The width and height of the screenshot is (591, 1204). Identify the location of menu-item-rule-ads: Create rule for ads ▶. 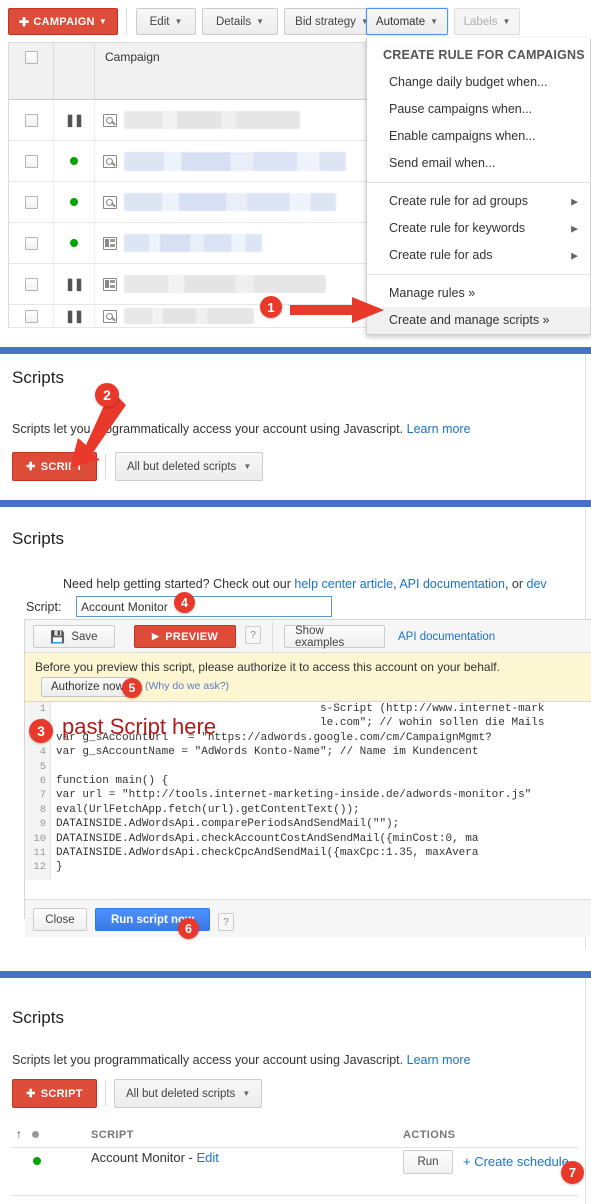
(478, 255).